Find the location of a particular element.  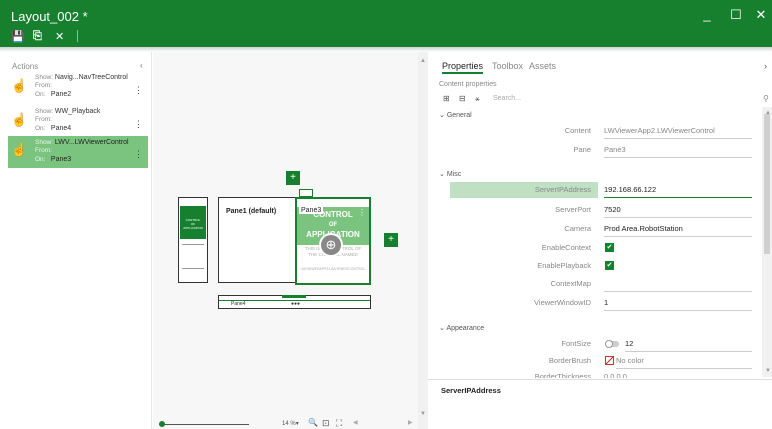

group-general: ⌄ General is located at coordinates (455, 115).